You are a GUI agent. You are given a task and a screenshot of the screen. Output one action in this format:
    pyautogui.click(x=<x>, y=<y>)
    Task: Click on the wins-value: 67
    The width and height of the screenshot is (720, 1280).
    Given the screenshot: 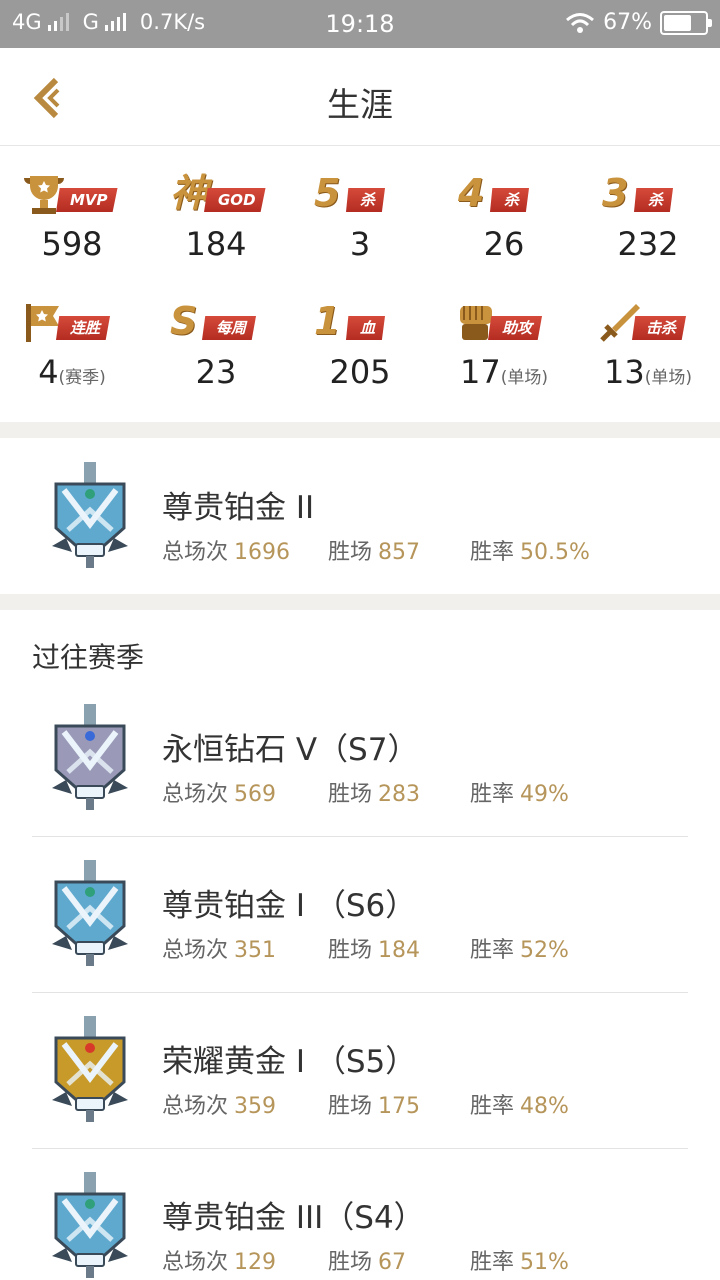 What is the action you would take?
    pyautogui.click(x=392, y=1262)
    